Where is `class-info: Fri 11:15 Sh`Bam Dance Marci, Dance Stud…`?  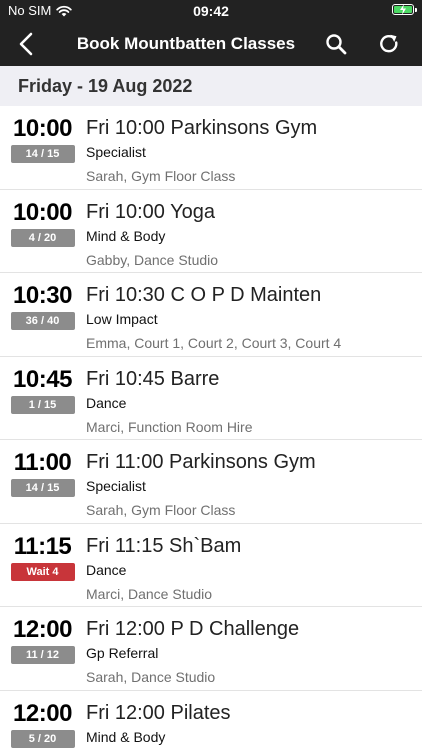
class-info: Fri 11:15 Sh`Bam Dance Marci, Dance Stud… is located at coordinates (251, 568).